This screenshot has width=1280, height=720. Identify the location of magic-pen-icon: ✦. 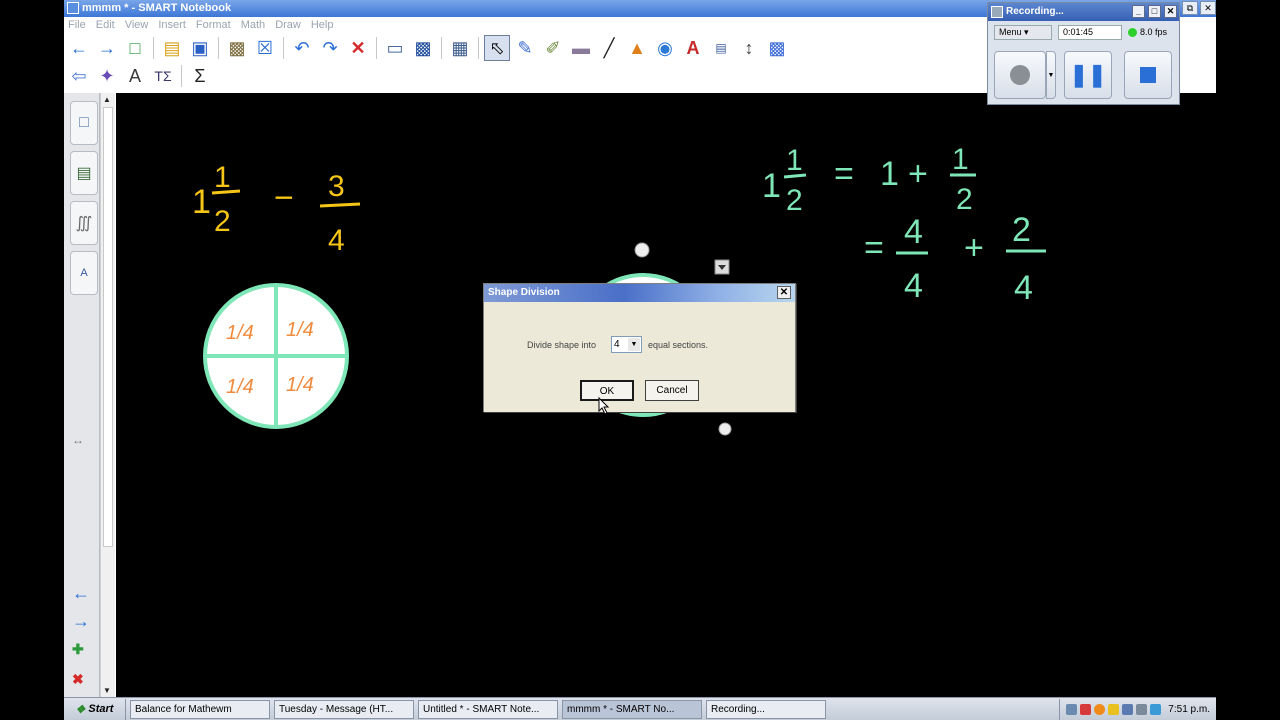
(107, 76).